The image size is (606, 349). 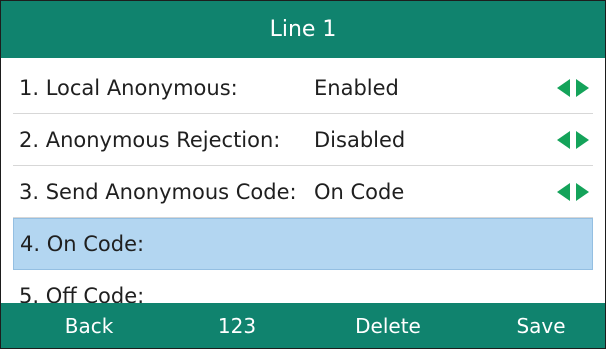 What do you see at coordinates (82, 244) in the screenshot?
I see `setting-label: 4. On Code:` at bounding box center [82, 244].